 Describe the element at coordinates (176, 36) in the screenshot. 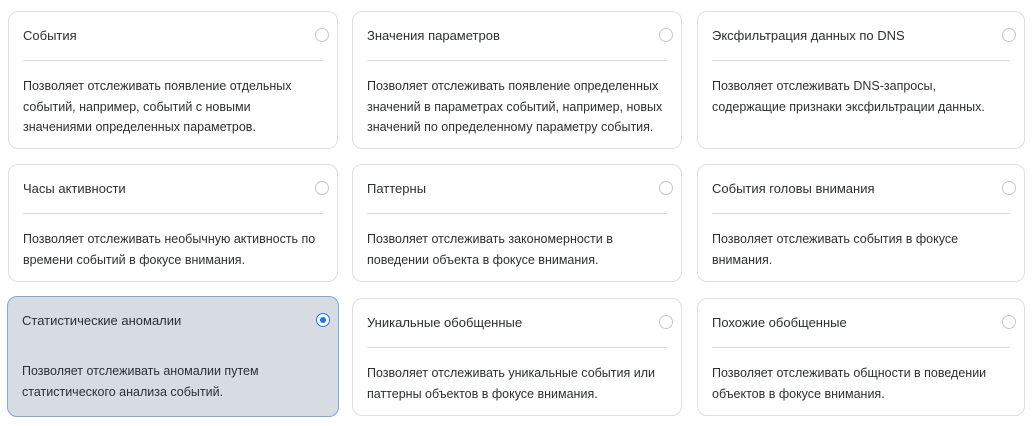

I see `card-header: События` at that location.